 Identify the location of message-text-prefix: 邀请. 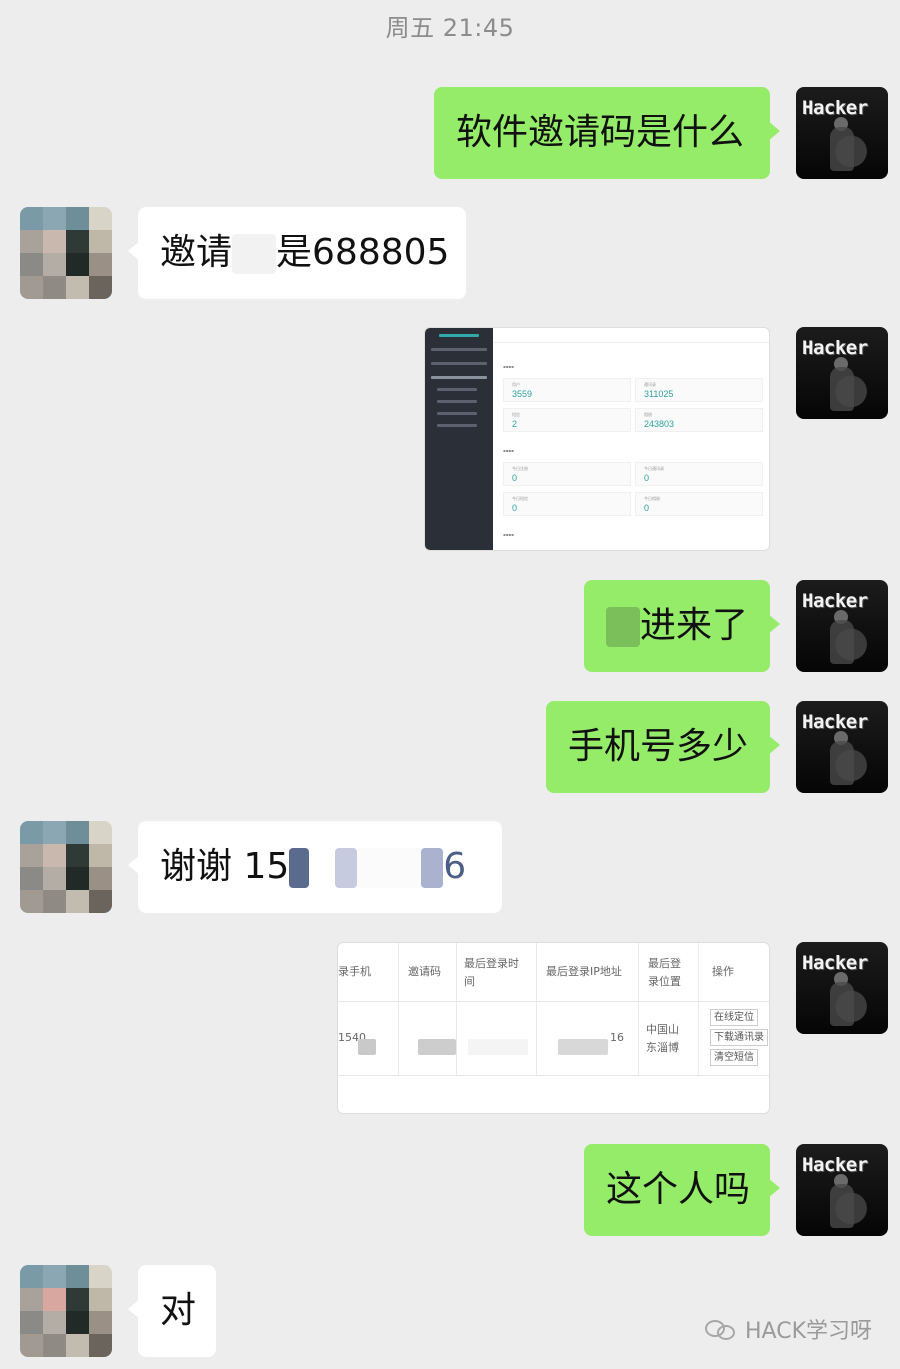
(196, 252).